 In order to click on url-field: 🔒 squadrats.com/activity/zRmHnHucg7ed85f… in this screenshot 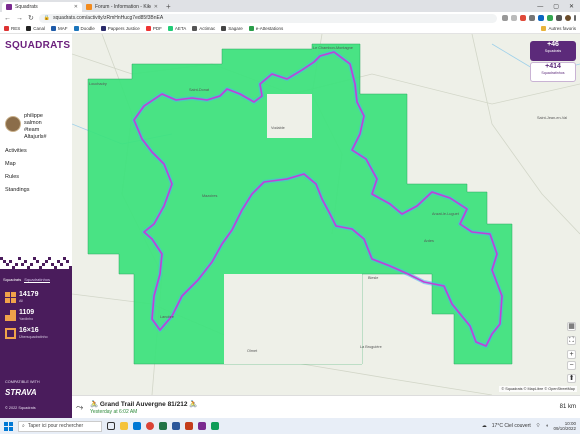, I will do `click(267, 18)`.